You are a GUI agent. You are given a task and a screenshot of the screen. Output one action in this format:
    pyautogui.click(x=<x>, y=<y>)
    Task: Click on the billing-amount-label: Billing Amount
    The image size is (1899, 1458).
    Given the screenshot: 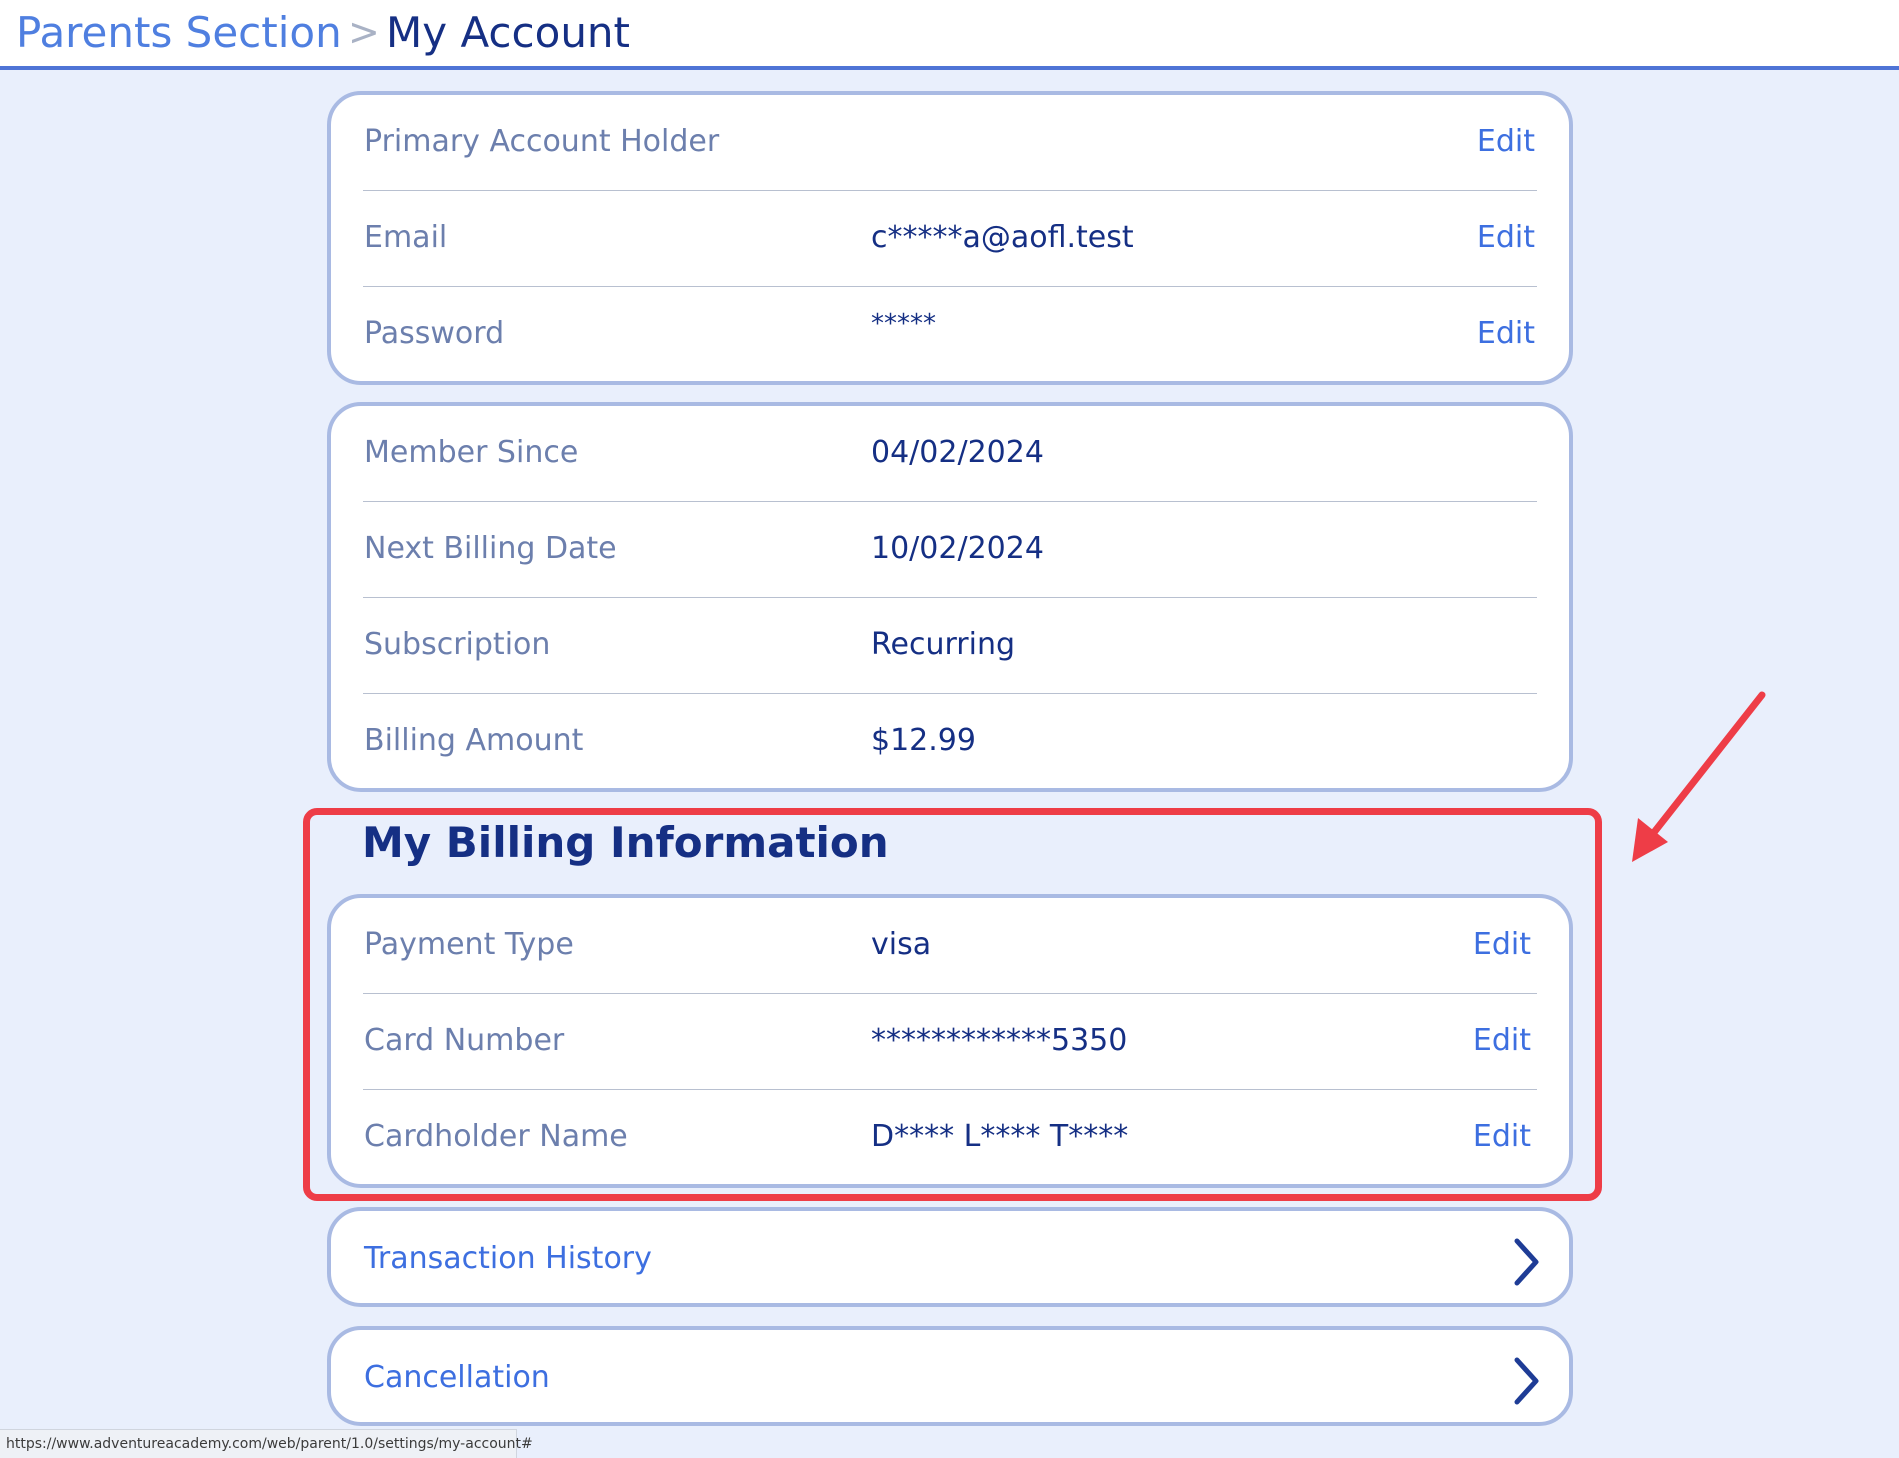 What is the action you would take?
    pyautogui.click(x=474, y=740)
    